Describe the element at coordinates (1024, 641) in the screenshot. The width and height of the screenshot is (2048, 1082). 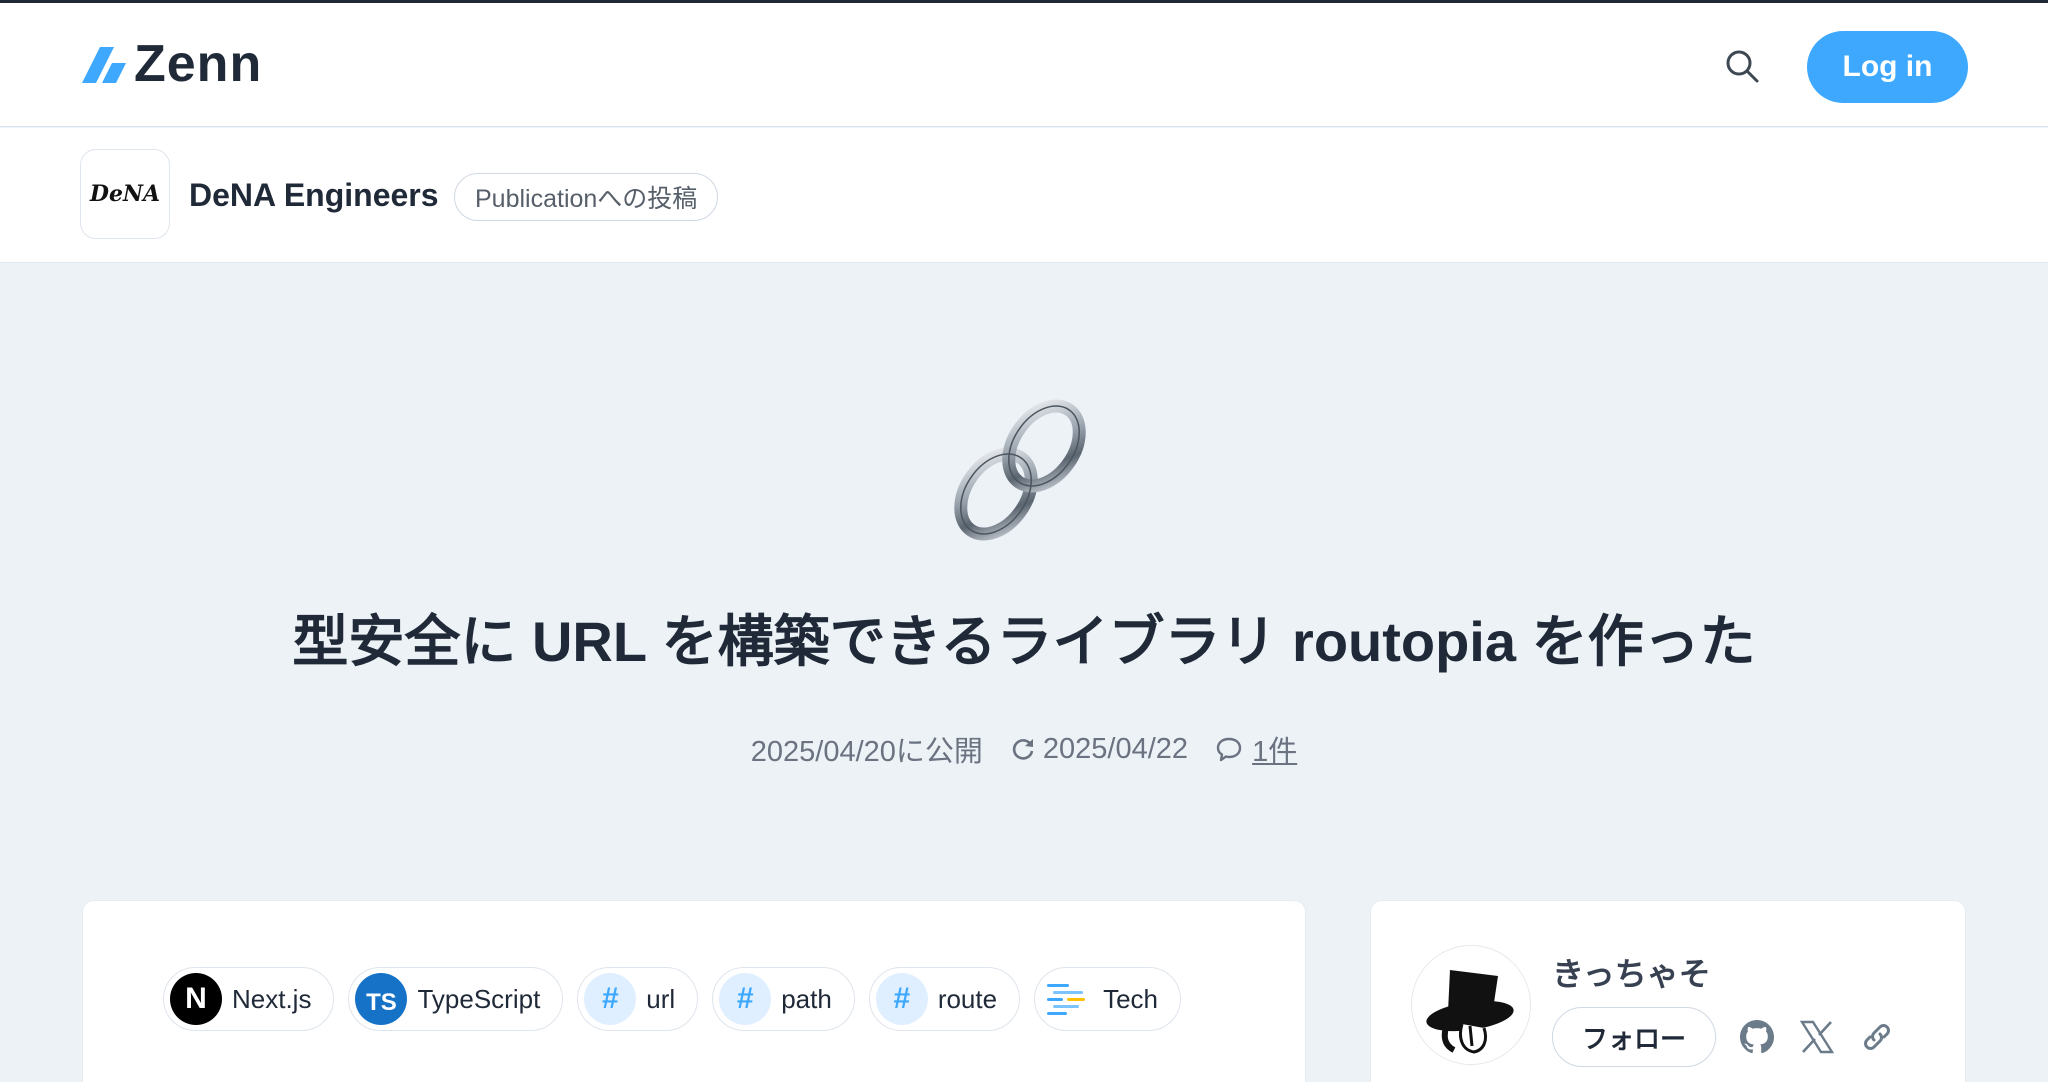
I see `article-title: 型安全に URL を構築できるライブラリ routopia を作った` at that location.